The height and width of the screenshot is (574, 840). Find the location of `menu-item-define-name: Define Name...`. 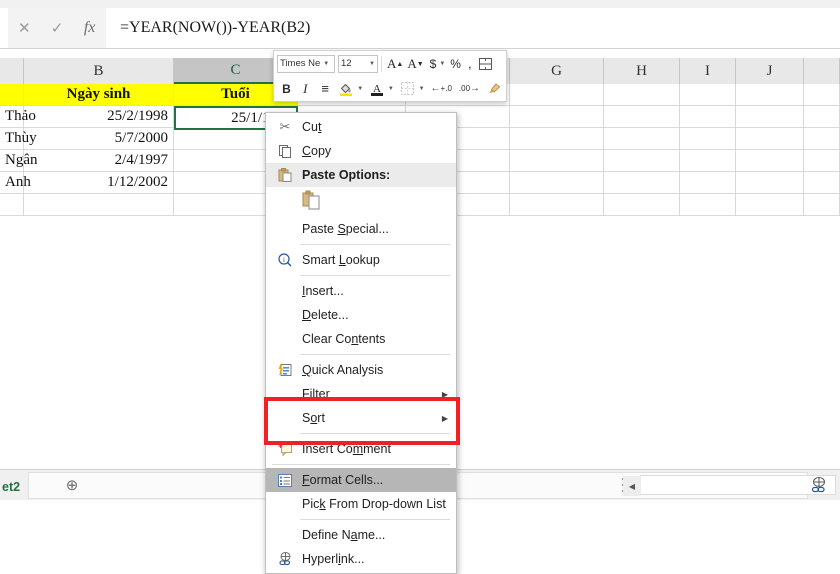

menu-item-define-name: Define Name... is located at coordinates (361, 535).